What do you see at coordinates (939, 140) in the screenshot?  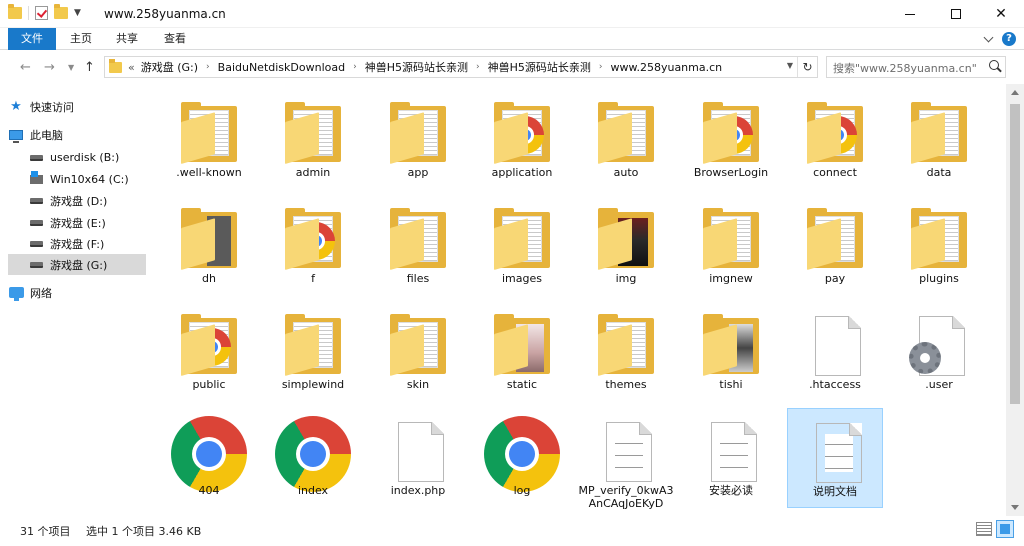 I see `file-item: data` at bounding box center [939, 140].